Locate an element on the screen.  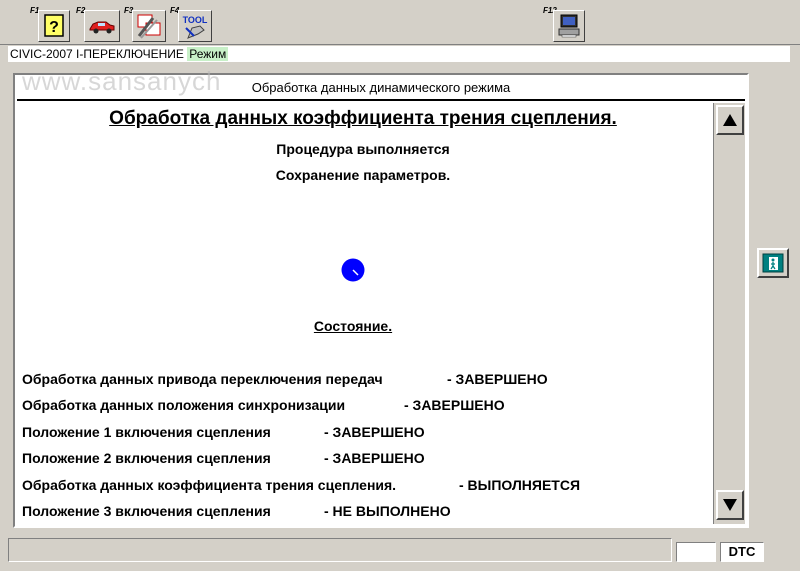
arrow-down-icon is located at coordinates (730, 505).